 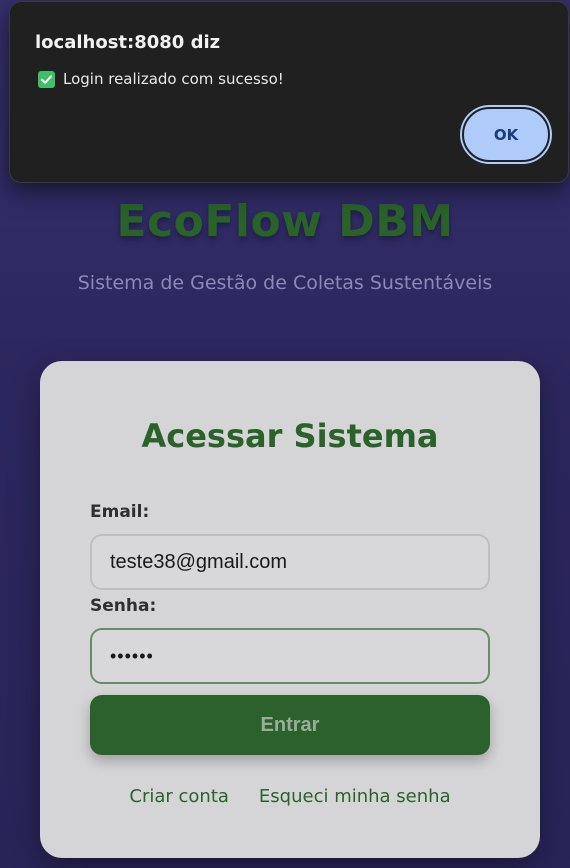 What do you see at coordinates (506, 134) in the screenshot?
I see `ok-button: OK` at bounding box center [506, 134].